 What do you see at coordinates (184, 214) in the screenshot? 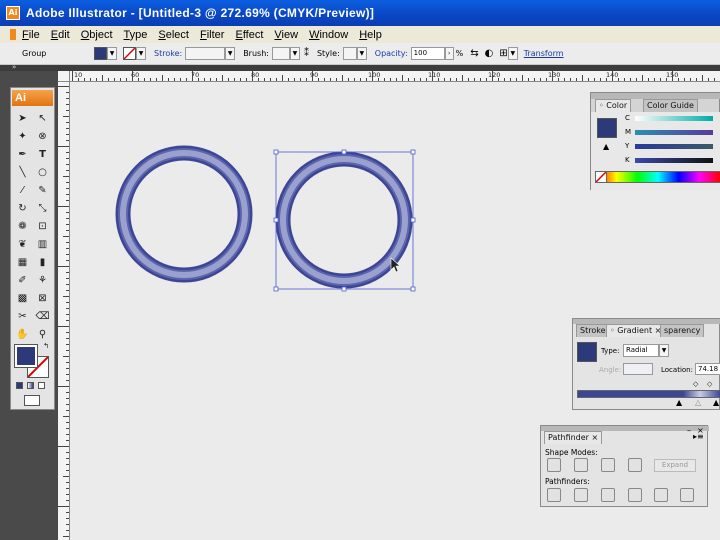
I see `ring-left` at bounding box center [184, 214].